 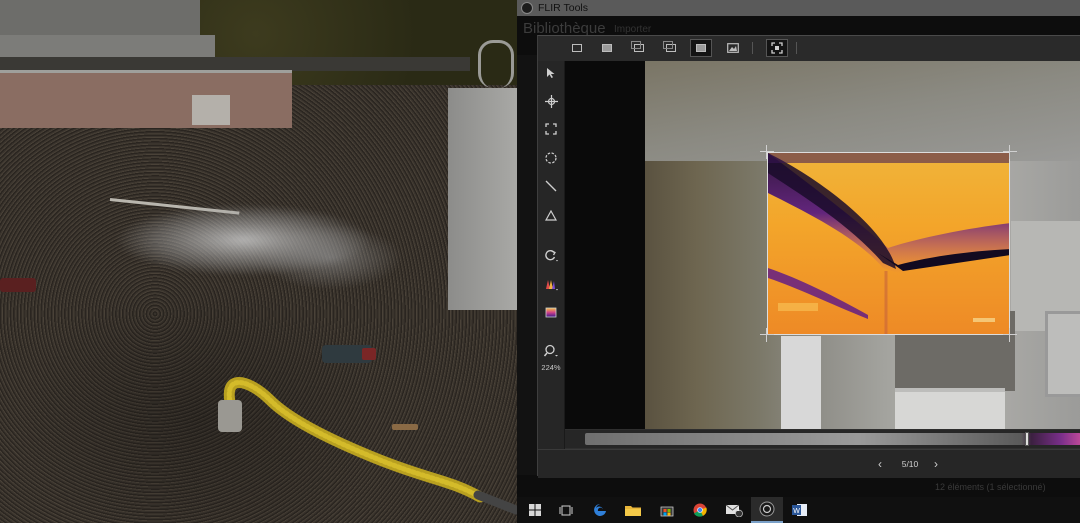 What do you see at coordinates (639, 48) in the screenshot?
I see `picture-in-picture-icon` at bounding box center [639, 48].